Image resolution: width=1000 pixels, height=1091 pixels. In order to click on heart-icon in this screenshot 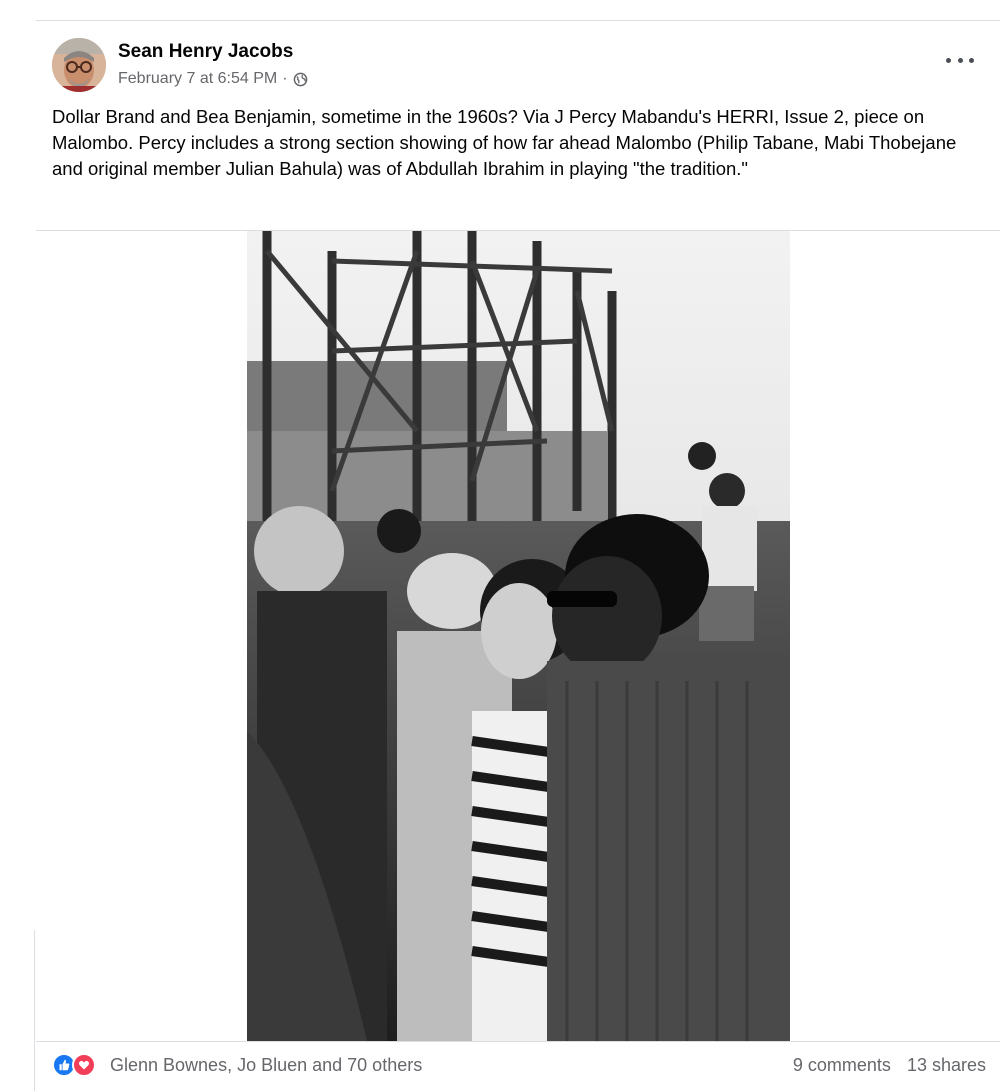, I will do `click(84, 1065)`.